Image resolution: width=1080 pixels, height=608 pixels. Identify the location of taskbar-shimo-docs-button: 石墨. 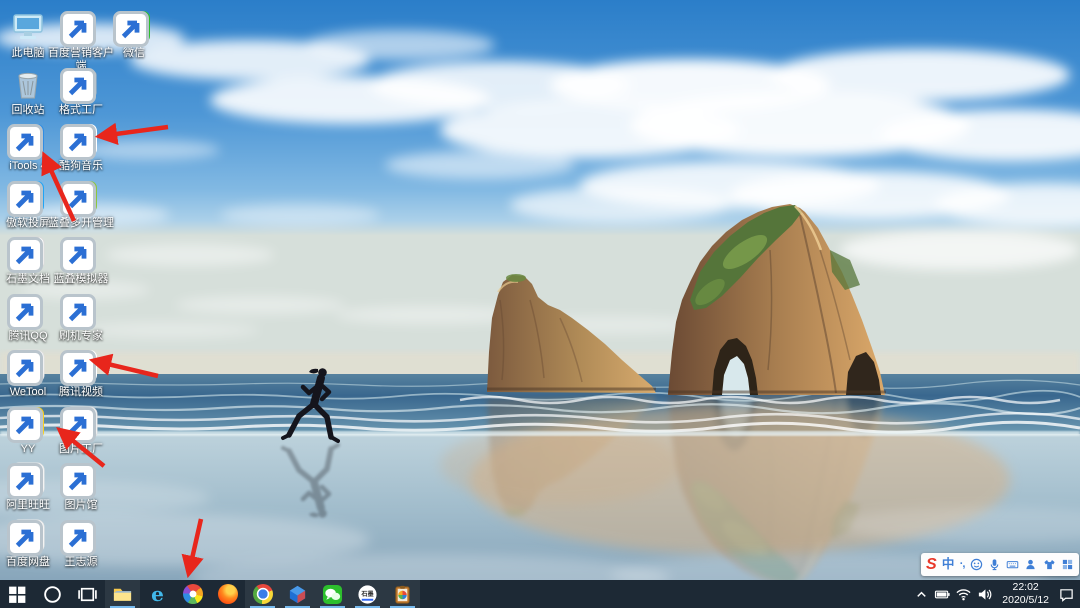
(367, 594).